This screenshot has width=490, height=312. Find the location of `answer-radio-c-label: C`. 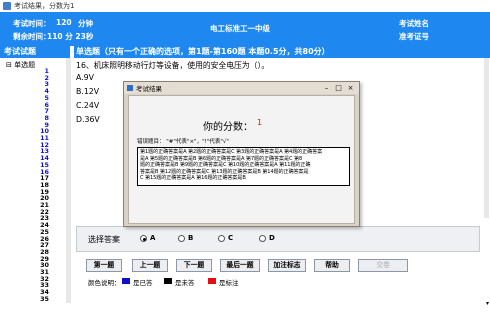

answer-radio-c-label: C is located at coordinates (231, 238).